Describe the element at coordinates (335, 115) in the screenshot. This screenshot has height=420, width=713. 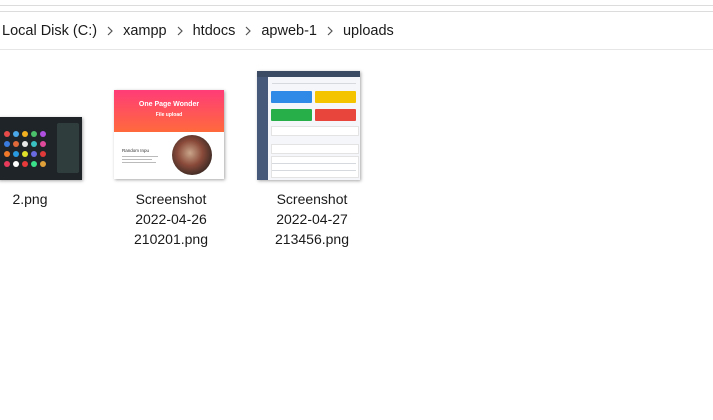
I see `thumbnail-card-red` at that location.